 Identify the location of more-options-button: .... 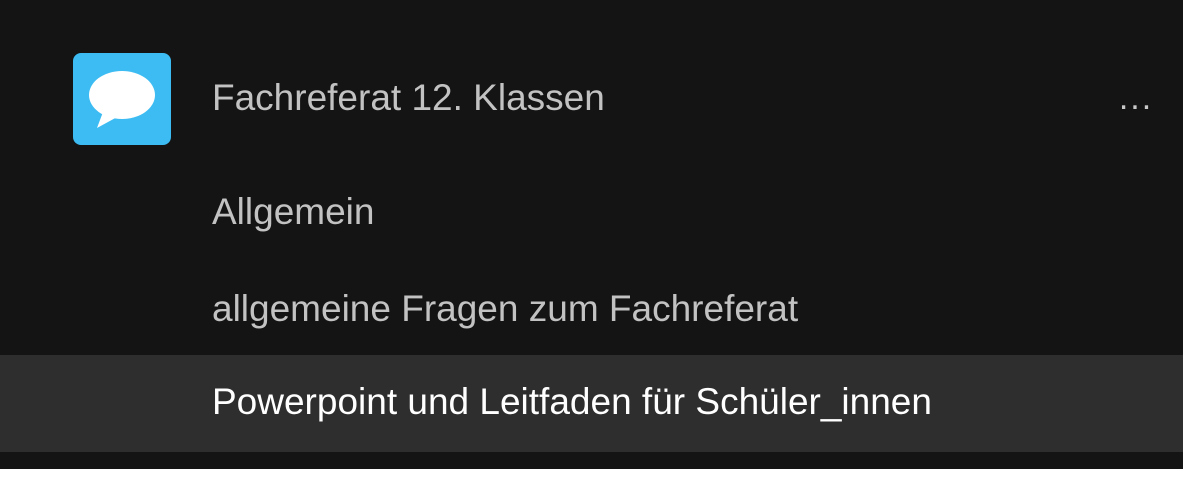
(1136, 98).